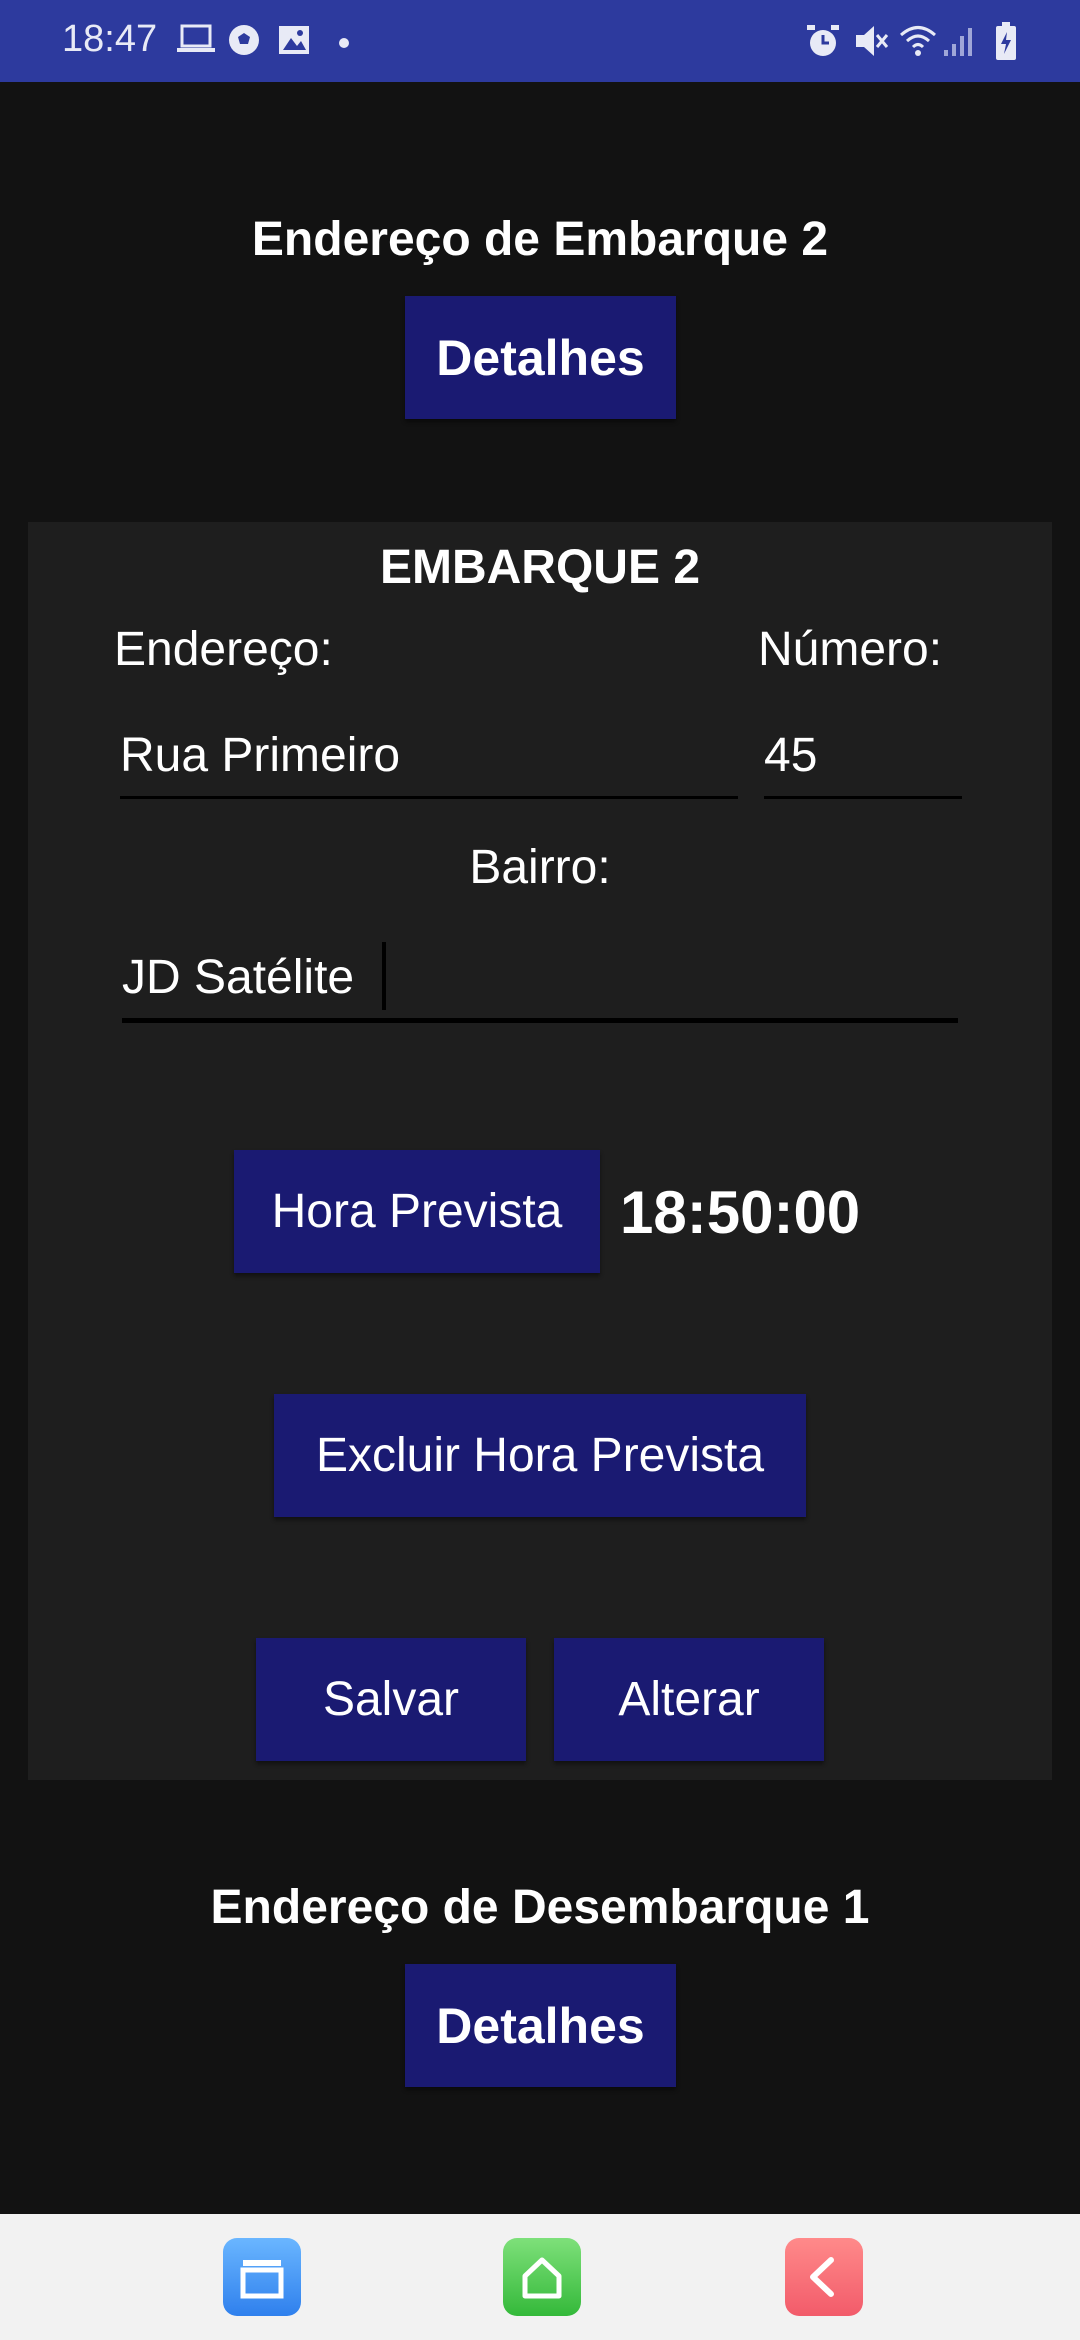  I want to click on alterar-button: Alterar, so click(689, 1699).